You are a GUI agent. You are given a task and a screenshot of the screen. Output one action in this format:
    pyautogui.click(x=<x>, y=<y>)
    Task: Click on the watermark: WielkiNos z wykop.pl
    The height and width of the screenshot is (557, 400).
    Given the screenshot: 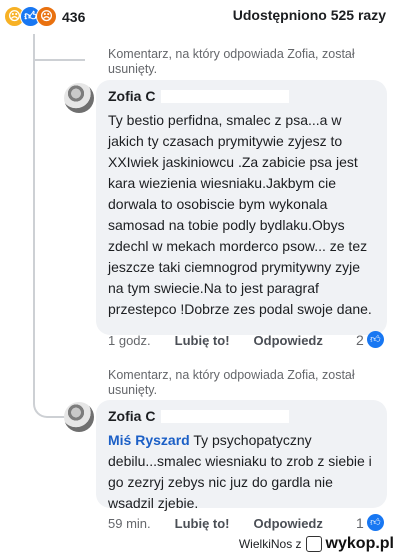 What is the action you would take?
    pyautogui.click(x=316, y=544)
    